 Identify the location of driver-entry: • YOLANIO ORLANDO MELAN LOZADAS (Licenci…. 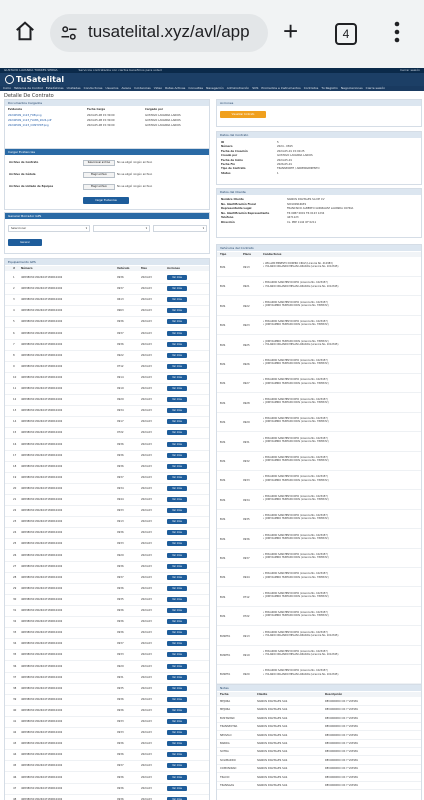
(301, 655).